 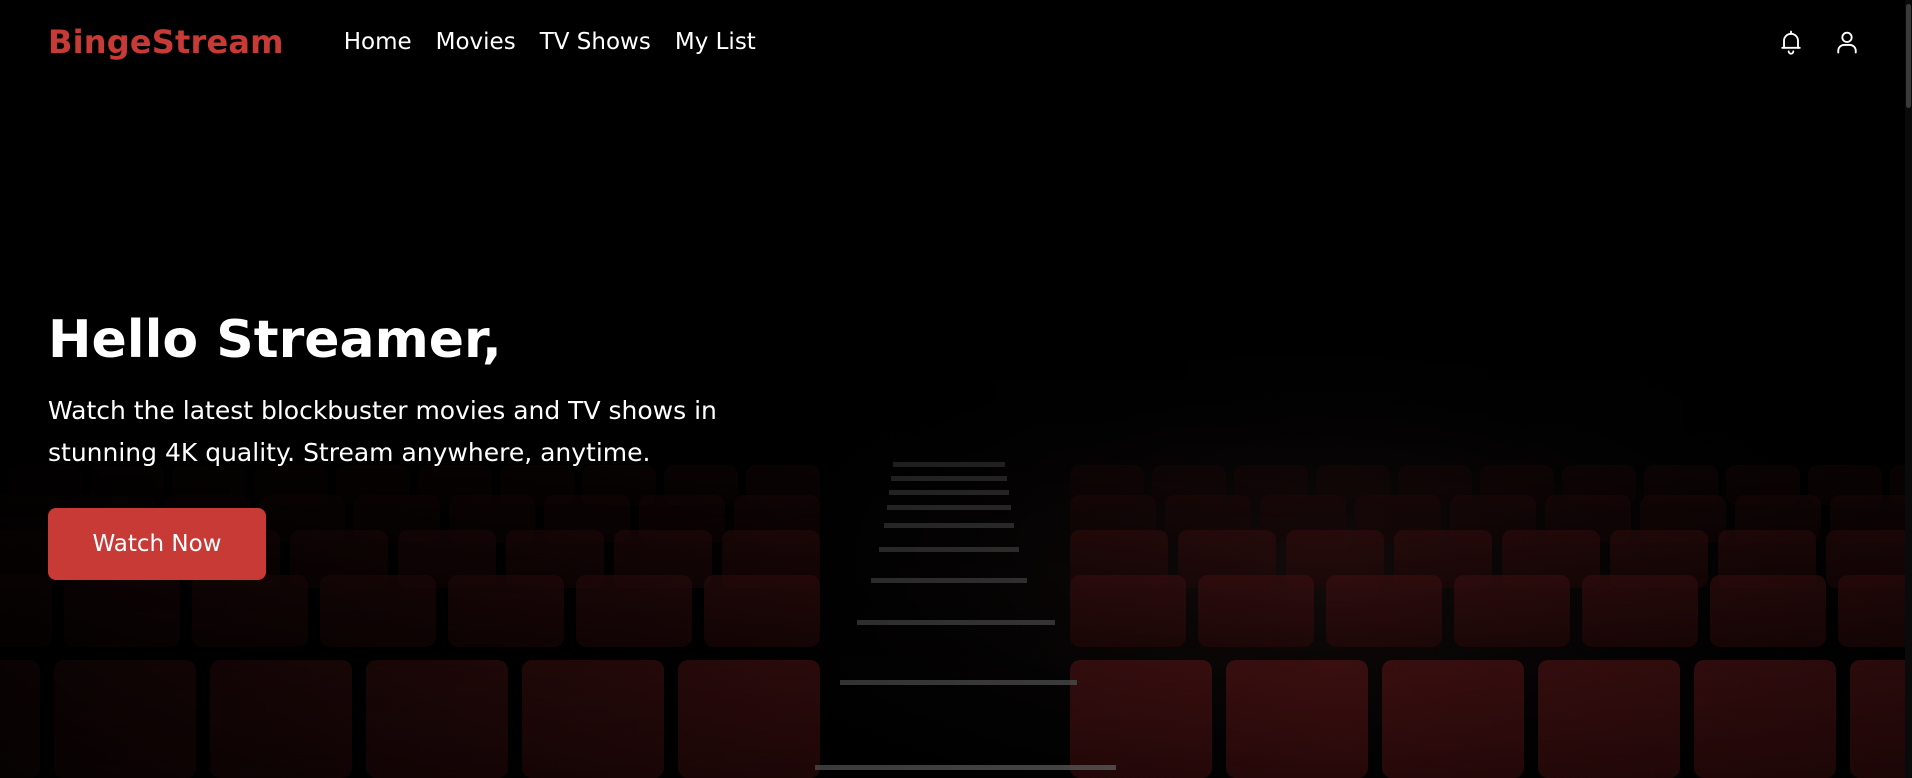 What do you see at coordinates (595, 42) in the screenshot?
I see `nav-tv-shows: TV Shows` at bounding box center [595, 42].